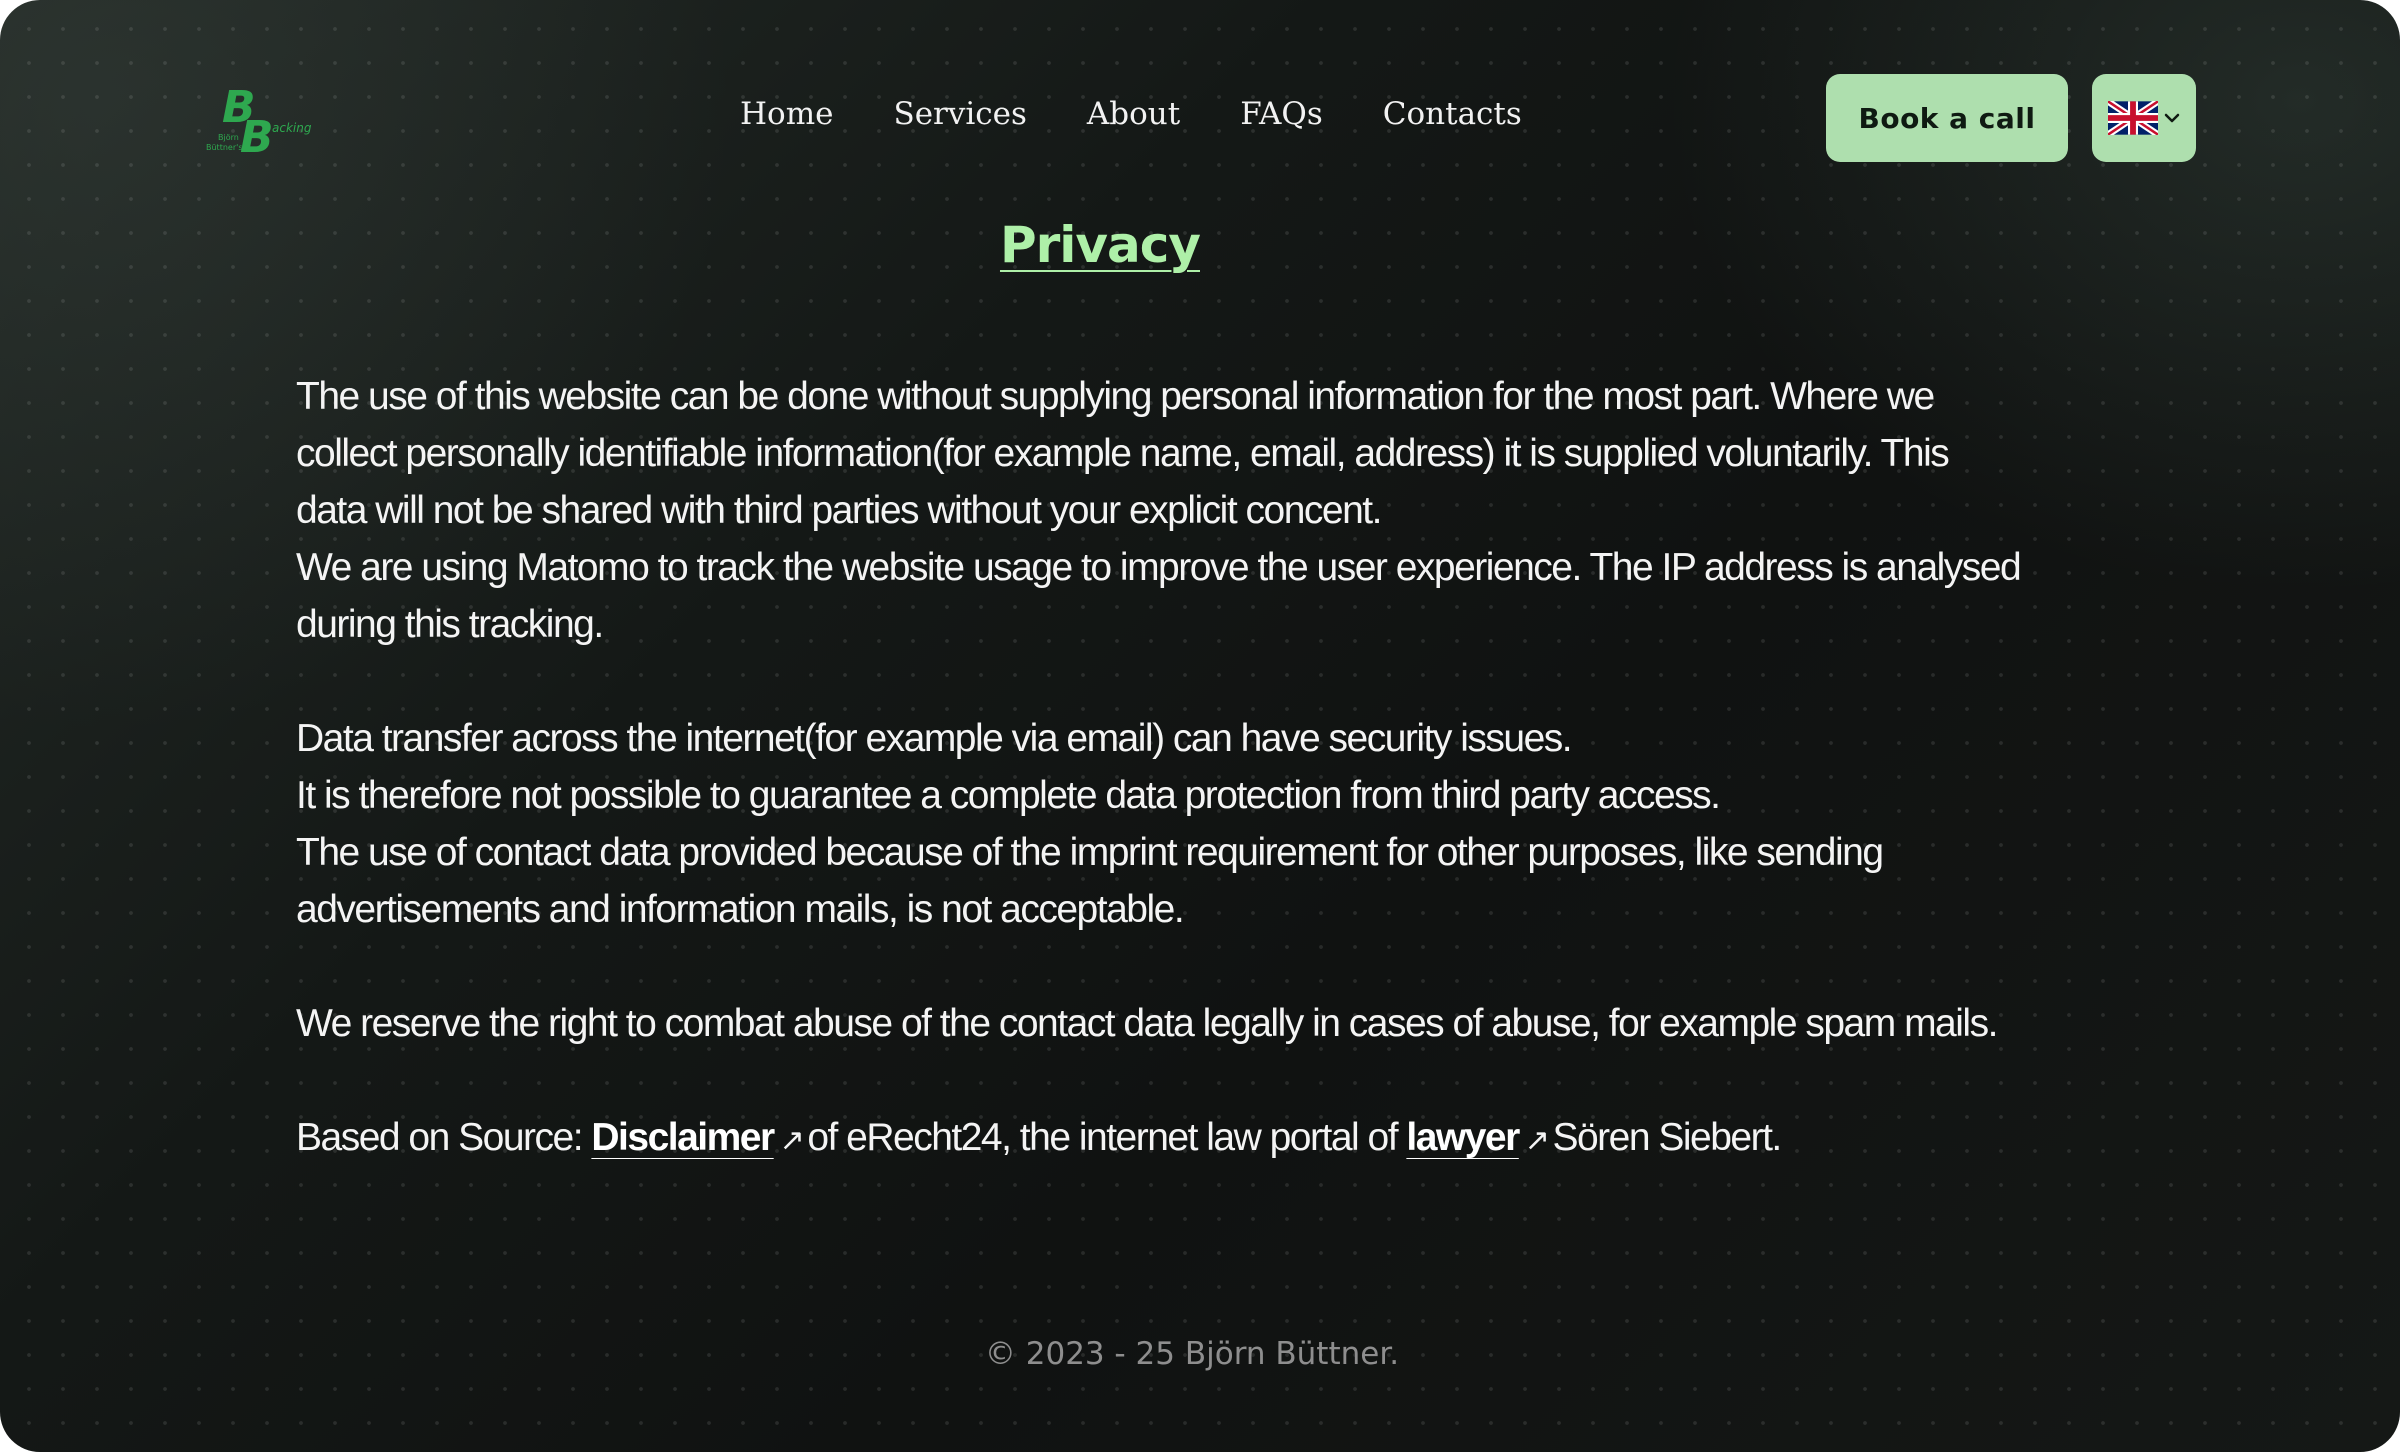 Image resolution: width=2400 pixels, height=1452 pixels. What do you see at coordinates (224, 147) in the screenshot?
I see `logo-text-buttners: Büttner's` at bounding box center [224, 147].